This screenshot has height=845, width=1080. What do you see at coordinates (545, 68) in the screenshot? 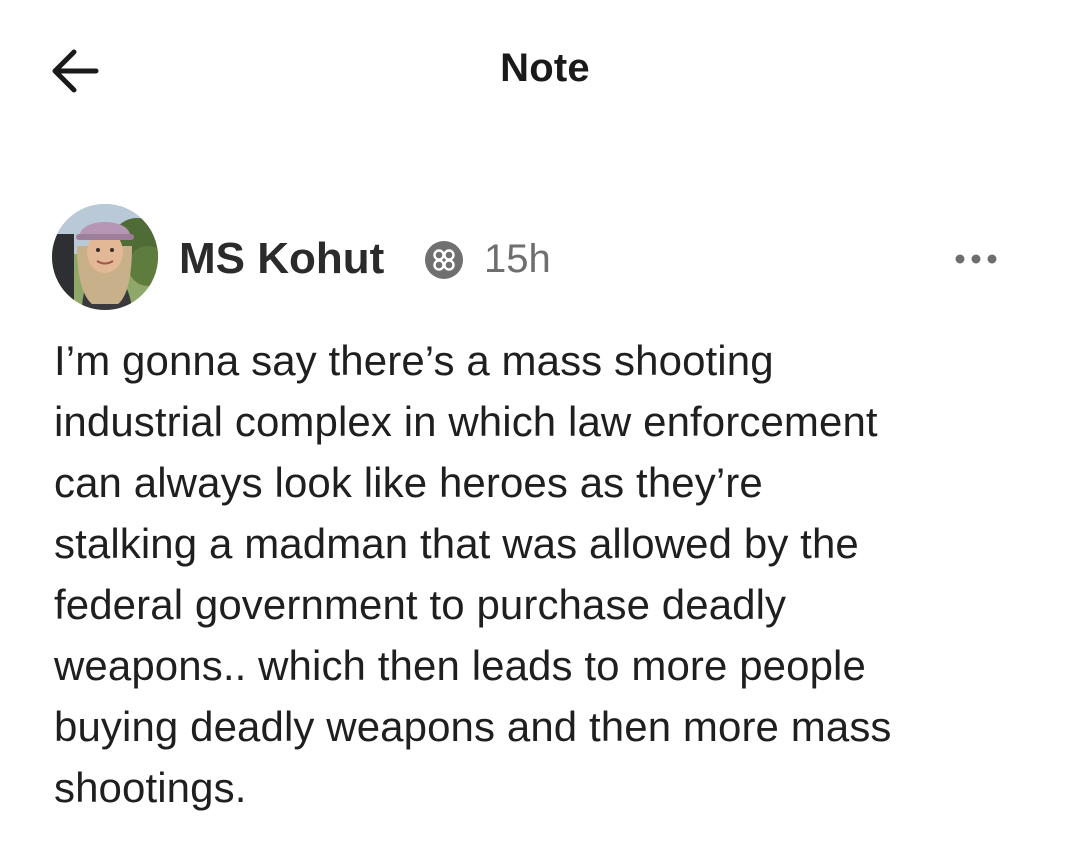
I see `page-title: Note` at bounding box center [545, 68].